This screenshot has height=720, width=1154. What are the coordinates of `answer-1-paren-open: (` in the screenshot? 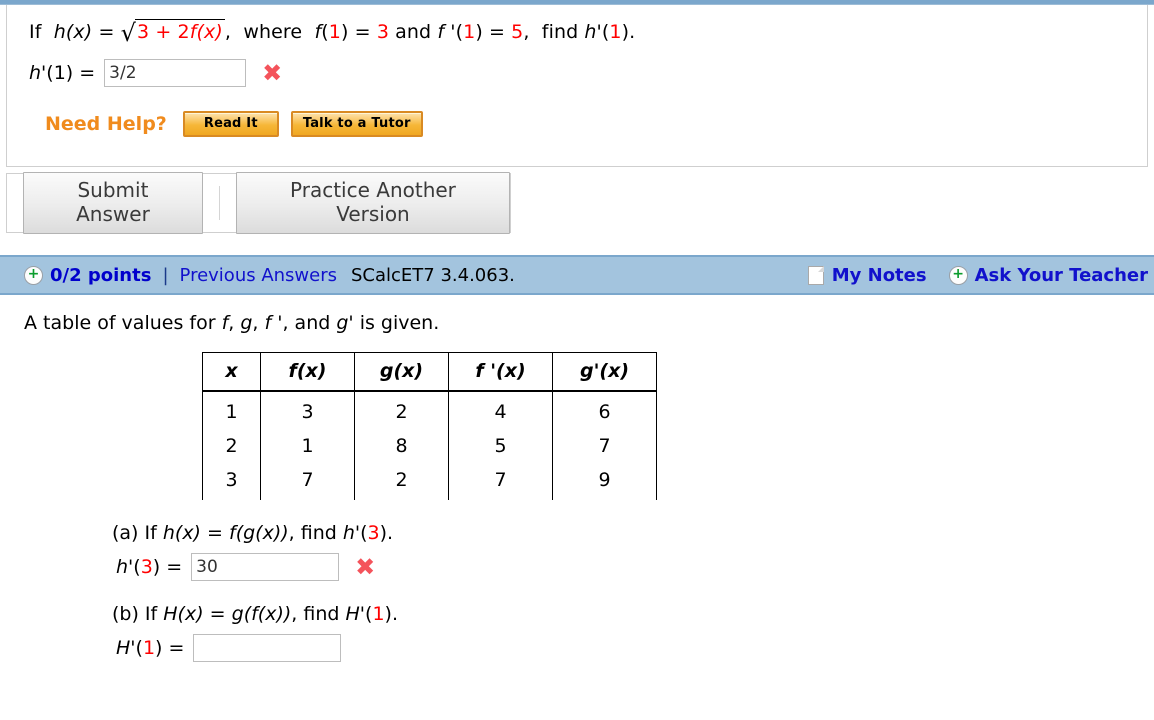 It's located at (50, 73).